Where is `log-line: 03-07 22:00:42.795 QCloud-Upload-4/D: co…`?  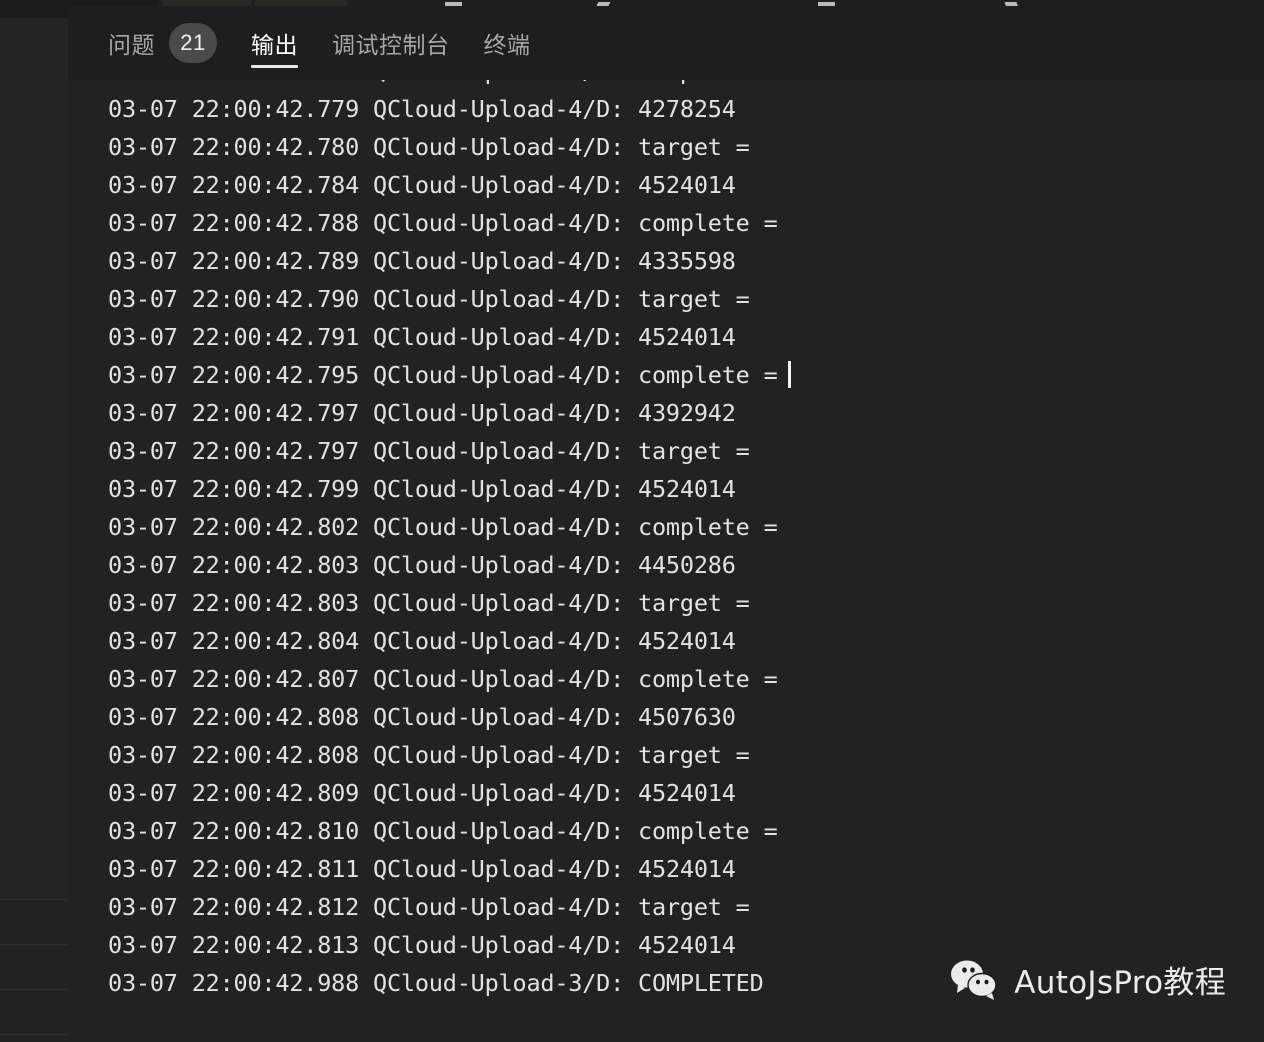 log-line: 03-07 22:00:42.795 QCloud-Upload-4/D: co… is located at coordinates (686, 375).